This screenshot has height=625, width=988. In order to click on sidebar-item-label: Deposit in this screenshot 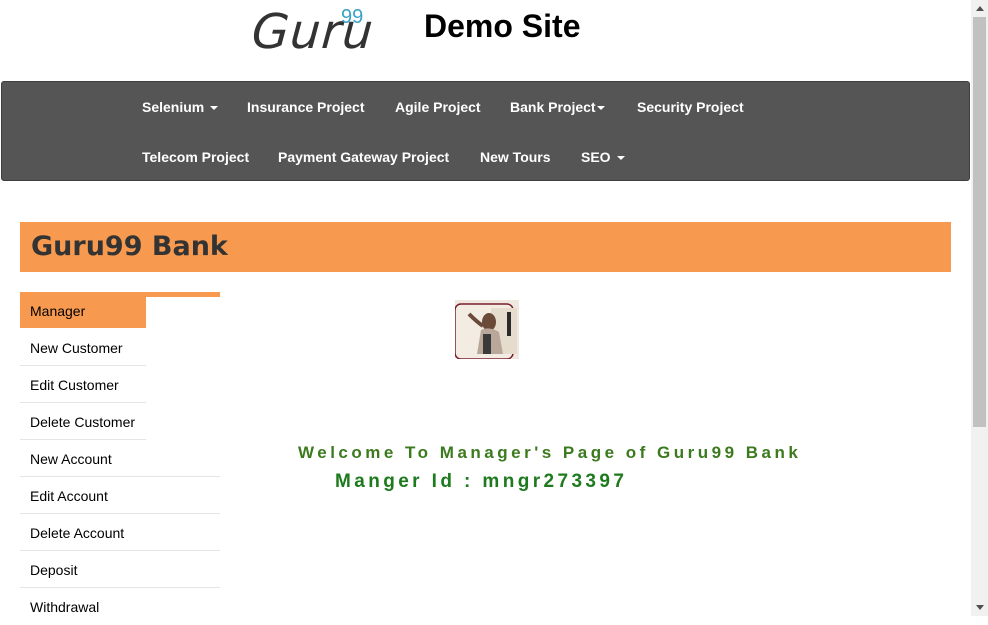, I will do `click(54, 570)`.